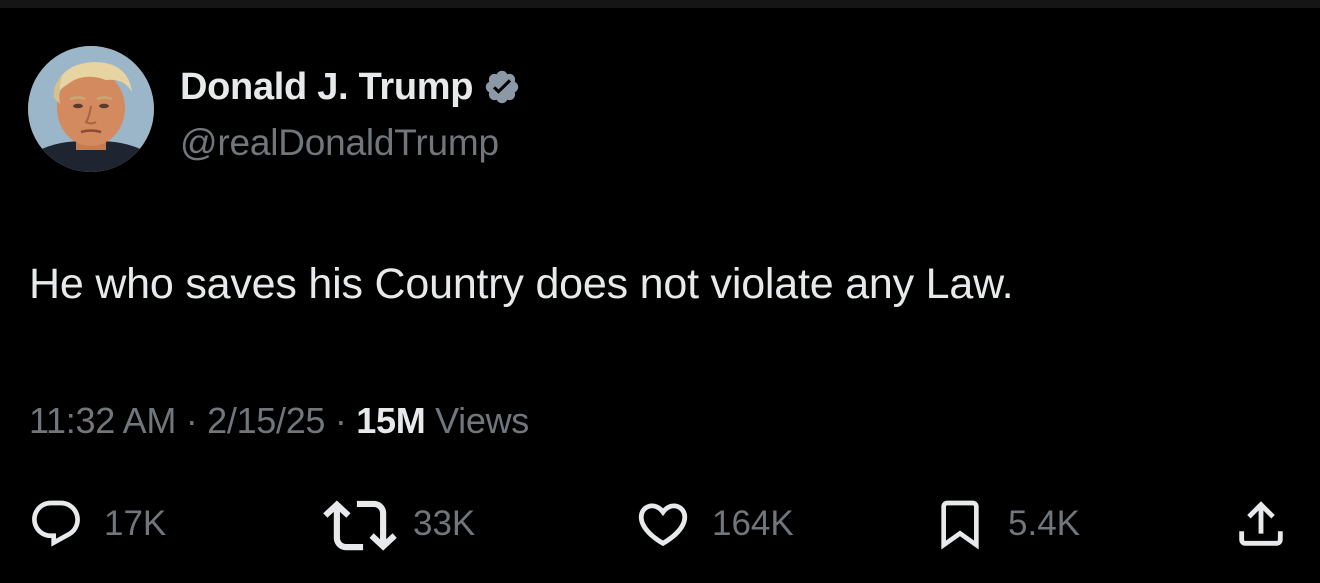 The image size is (1320, 583). What do you see at coordinates (1044, 523) in the screenshot?
I see `bookmark-count: 5.4K` at bounding box center [1044, 523].